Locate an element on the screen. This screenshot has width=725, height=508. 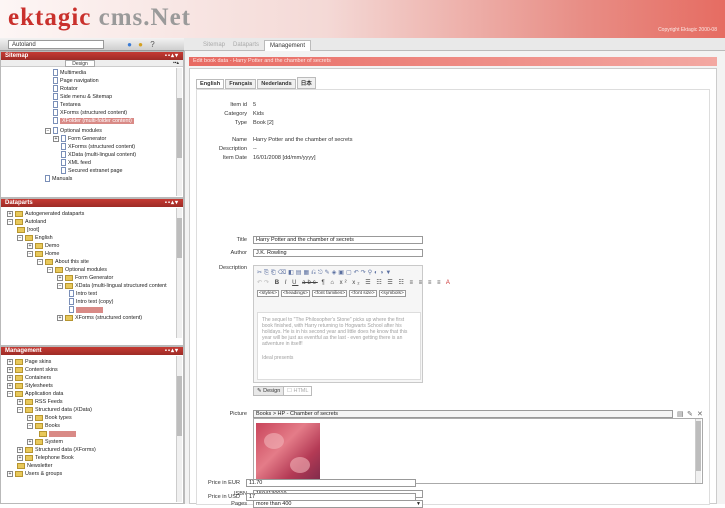
title-input: Harry Potter and the chamber of secrets is located at coordinates (338, 240).